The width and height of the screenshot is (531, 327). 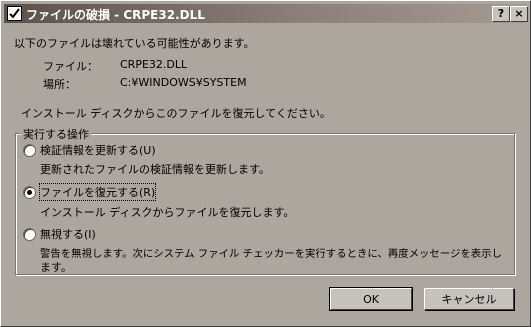 I want to click on message-text: 以下のファイルは壊れている可能性があります。, so click(x=134, y=43).